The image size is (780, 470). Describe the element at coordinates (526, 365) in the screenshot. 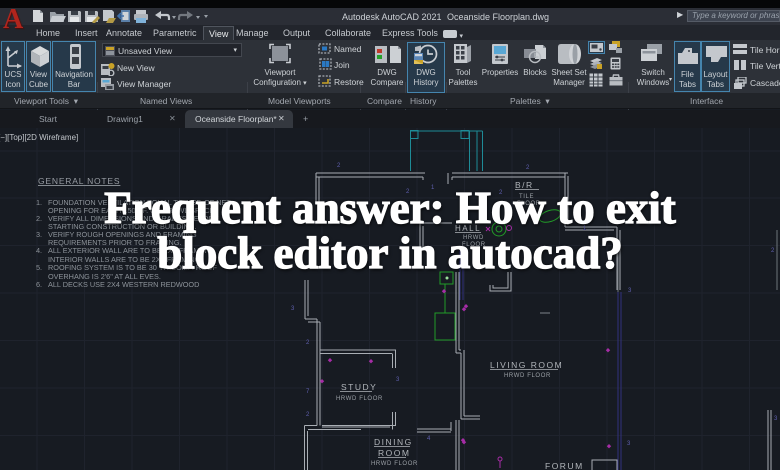

I see `svg-text: LIVING ROOM` at that location.